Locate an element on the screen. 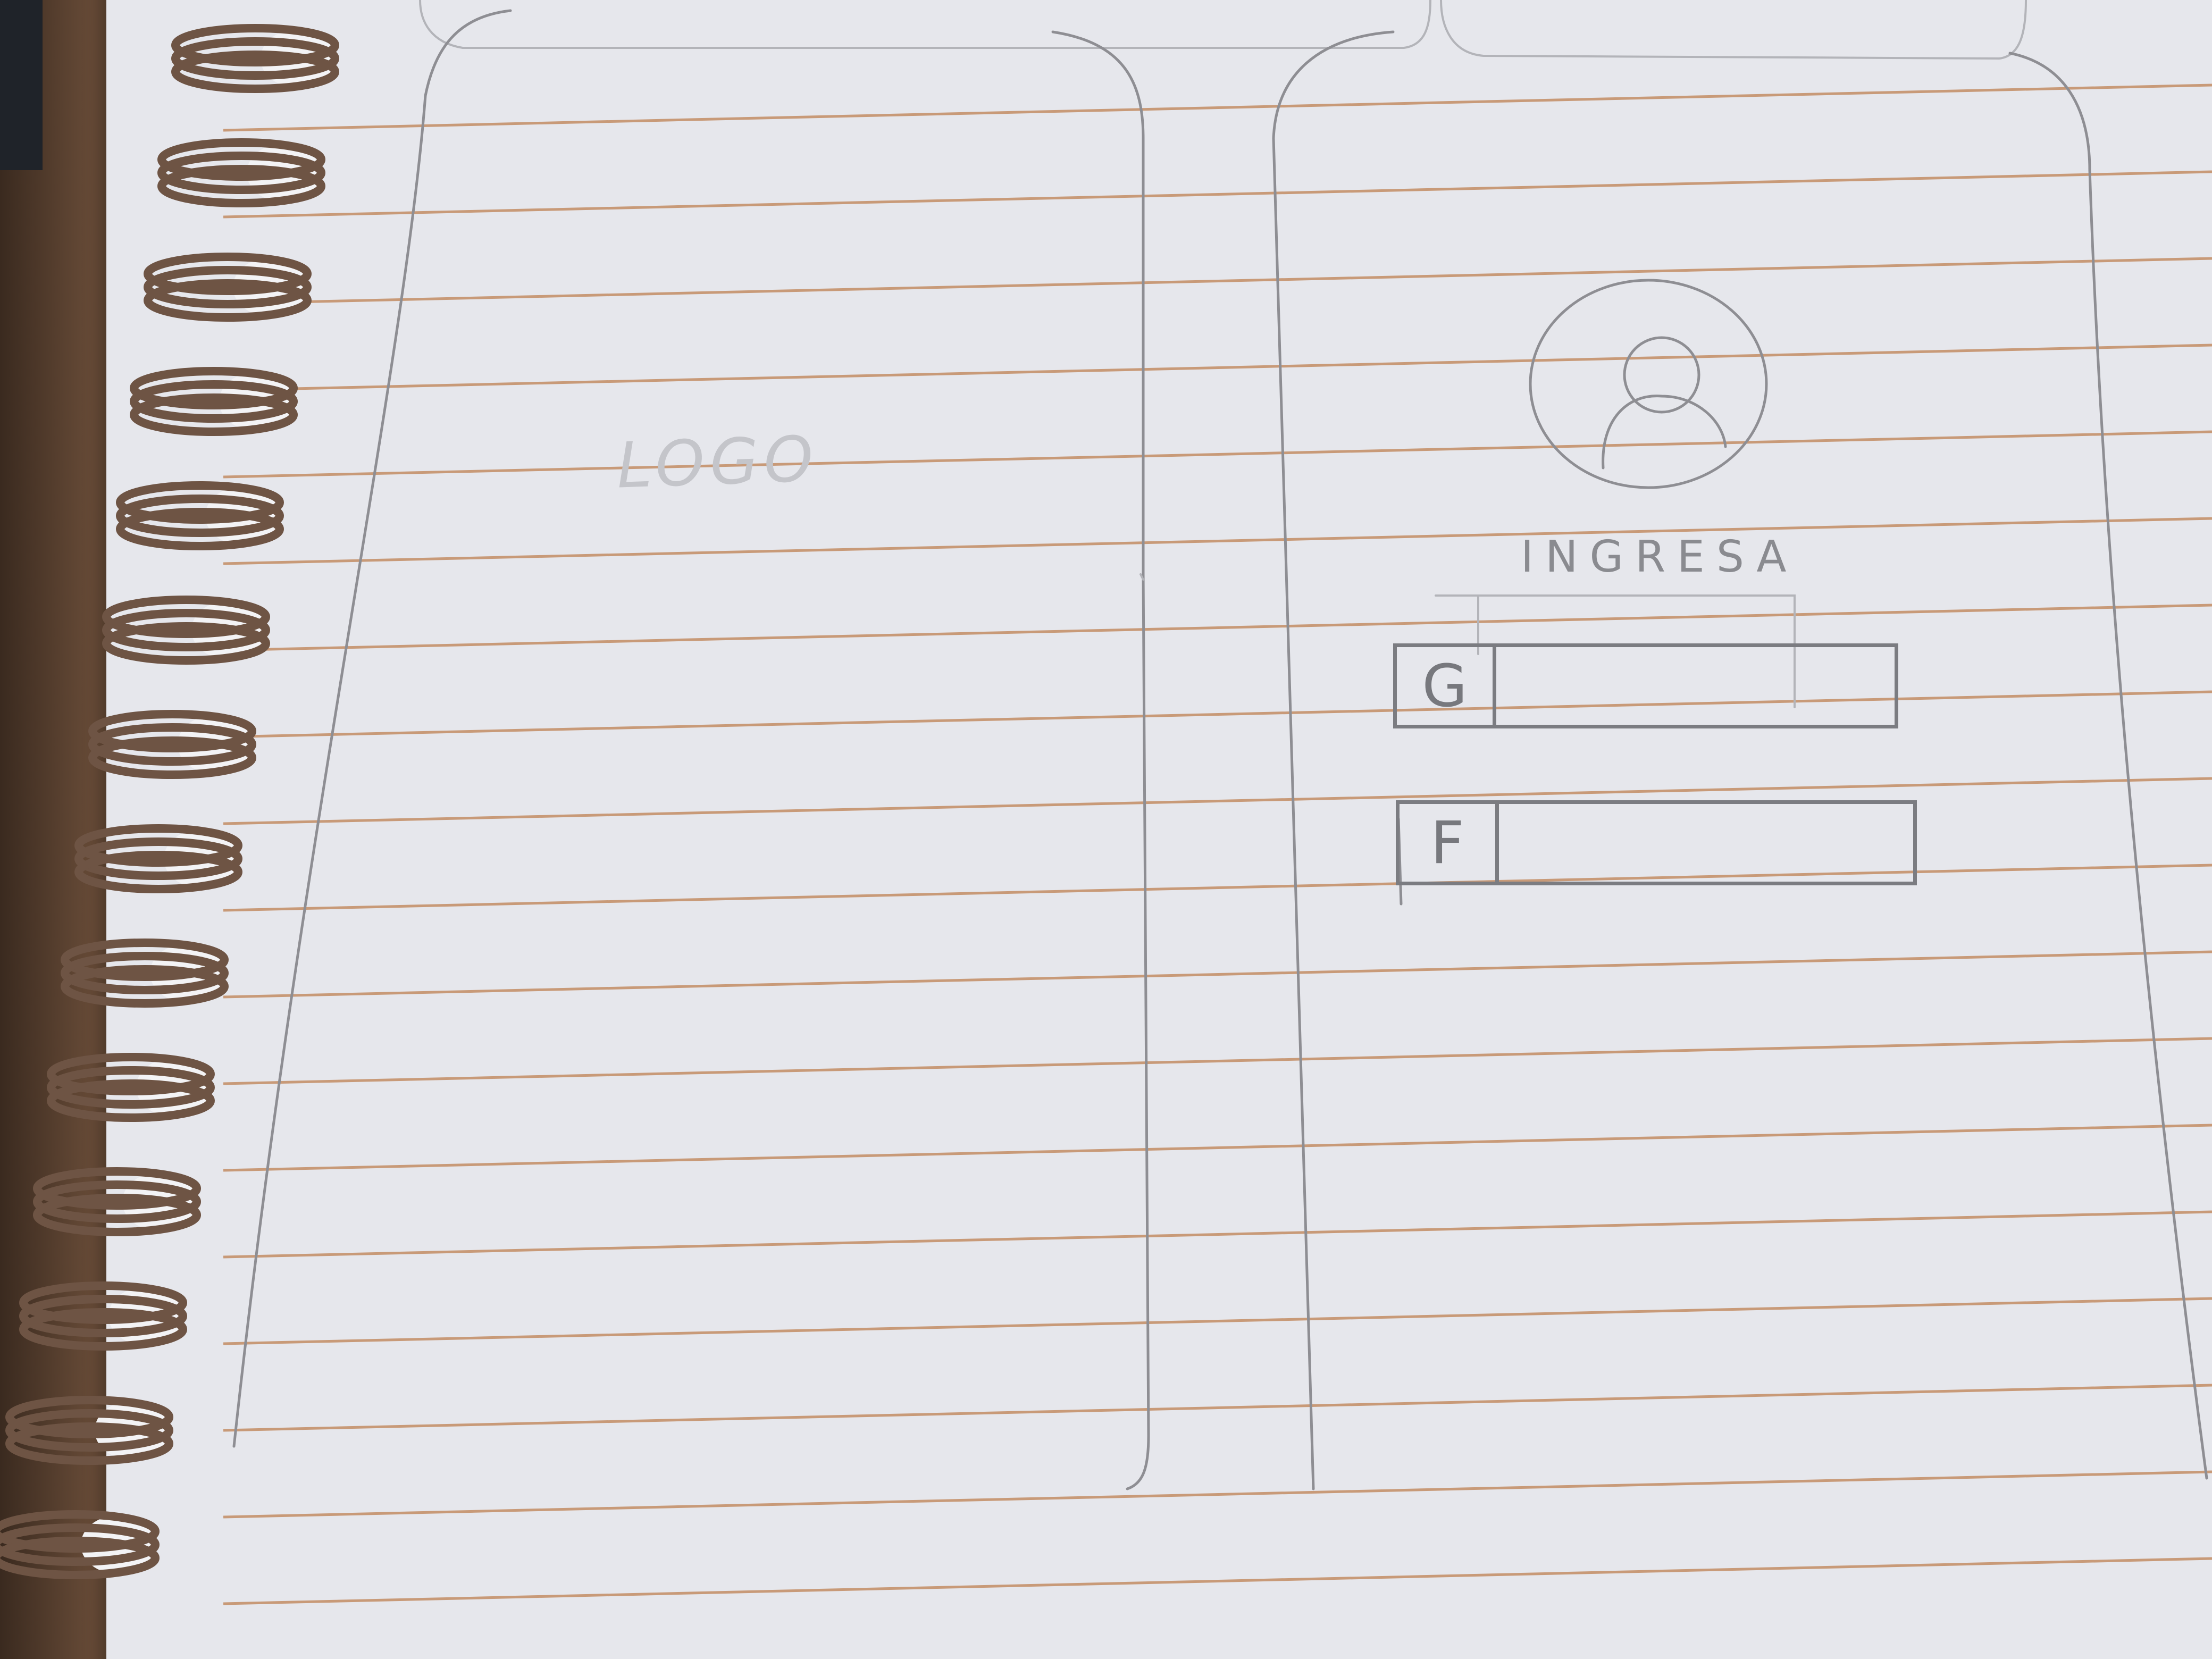 The width and height of the screenshot is (2212, 1659). left-phone-frame-right is located at coordinates (1100, 760).